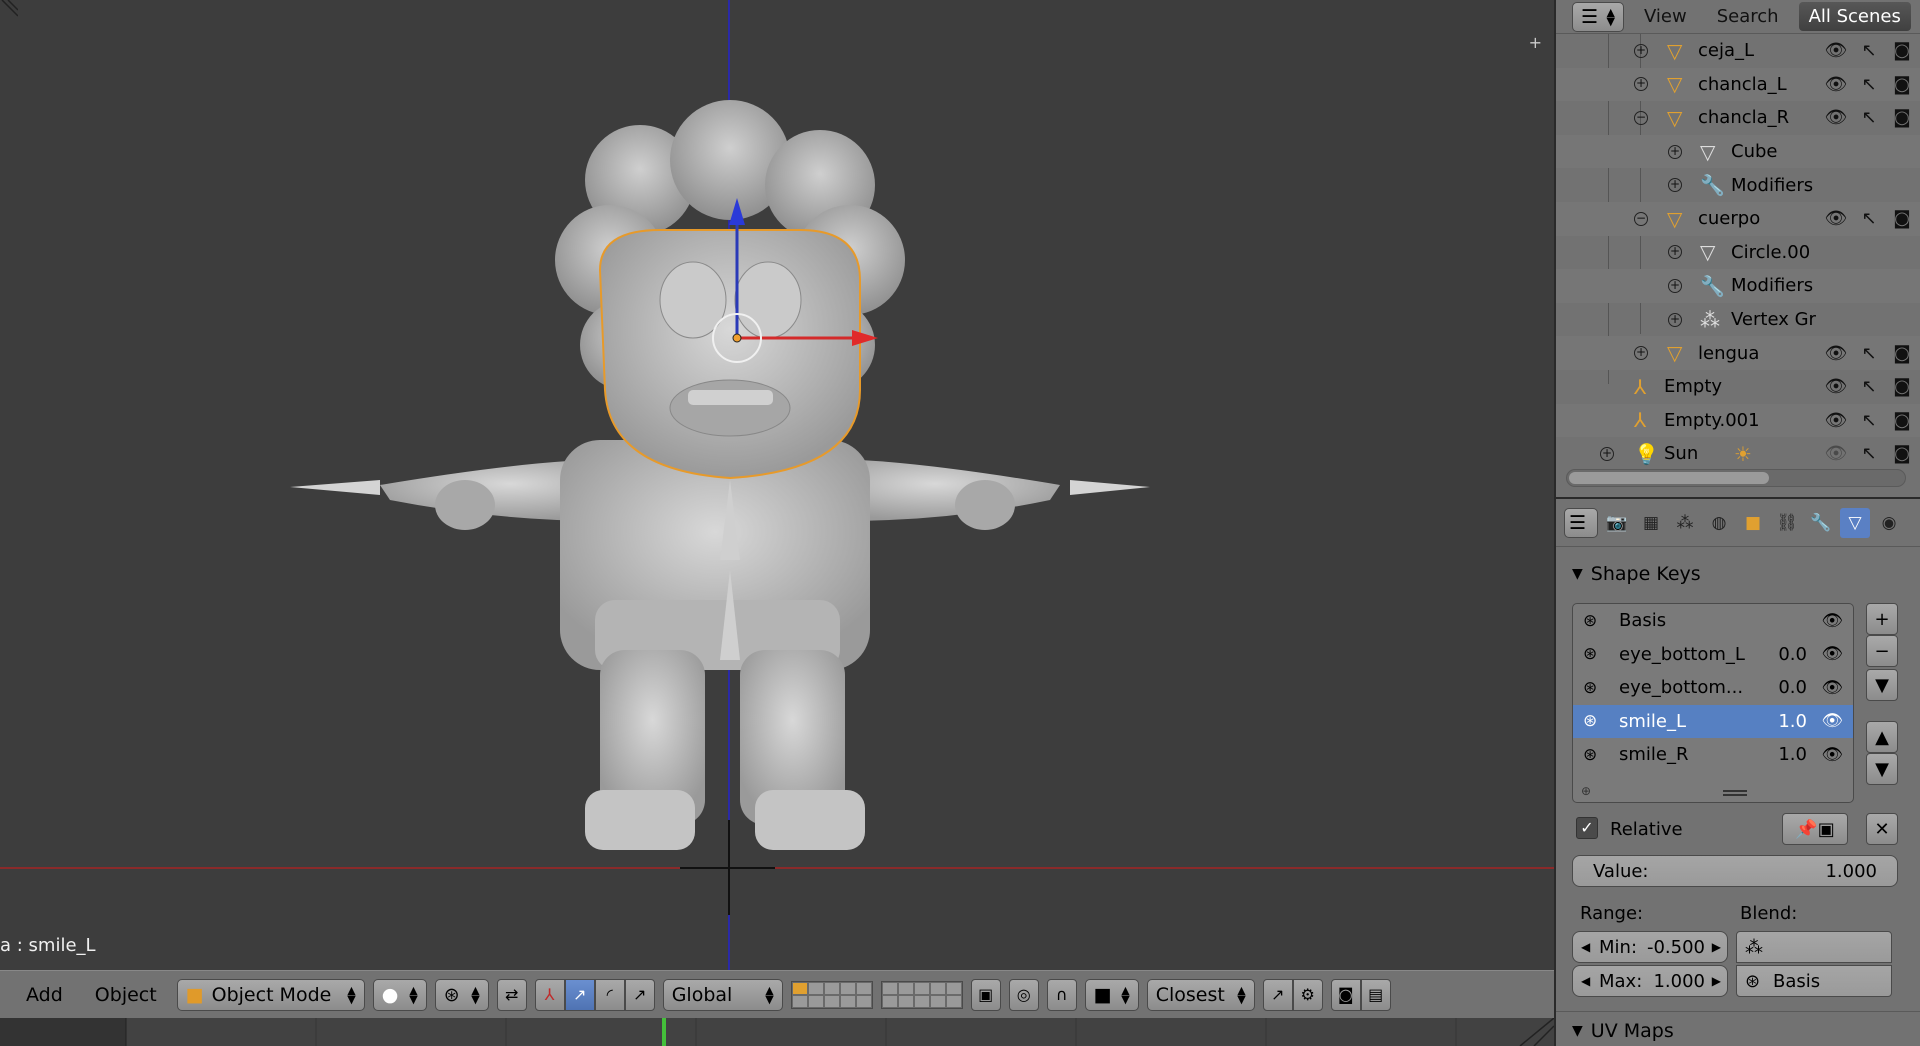 Image resolution: width=1920 pixels, height=1046 pixels. I want to click on constraints-tab-icon: ⛓, so click(1787, 523).